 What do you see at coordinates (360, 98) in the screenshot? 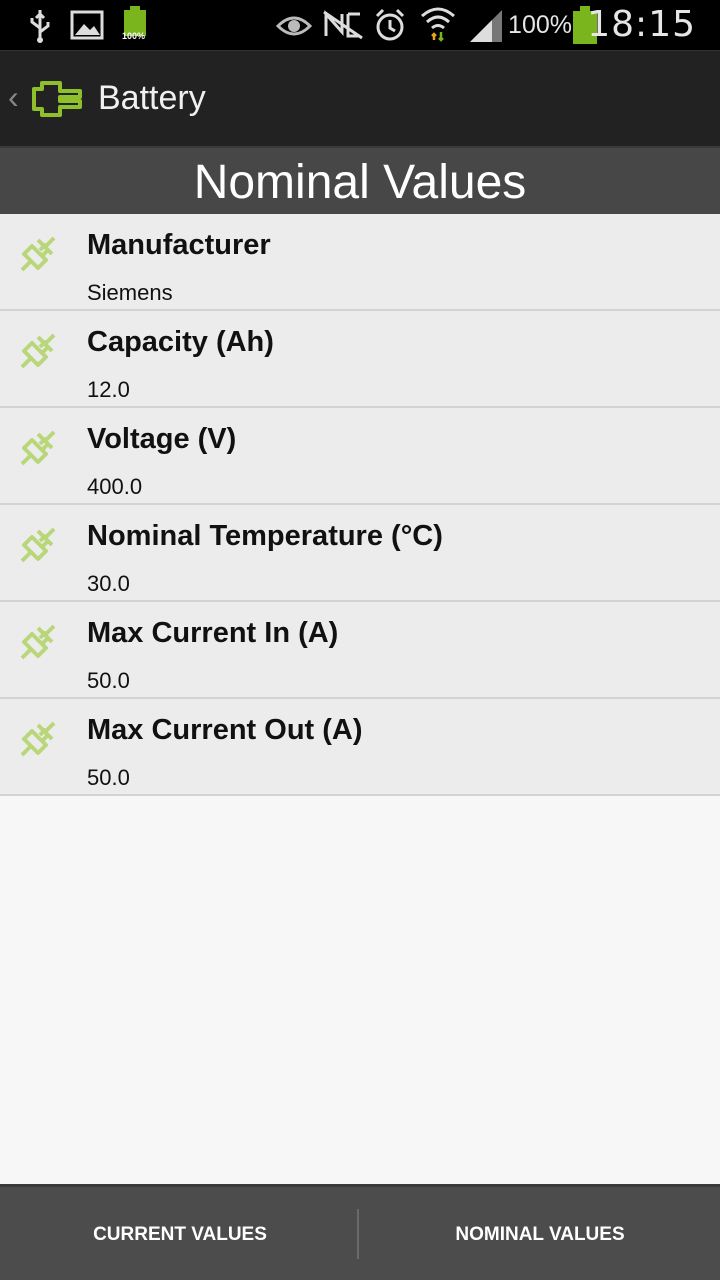
I see `action-bar: ‹ Battery` at bounding box center [360, 98].